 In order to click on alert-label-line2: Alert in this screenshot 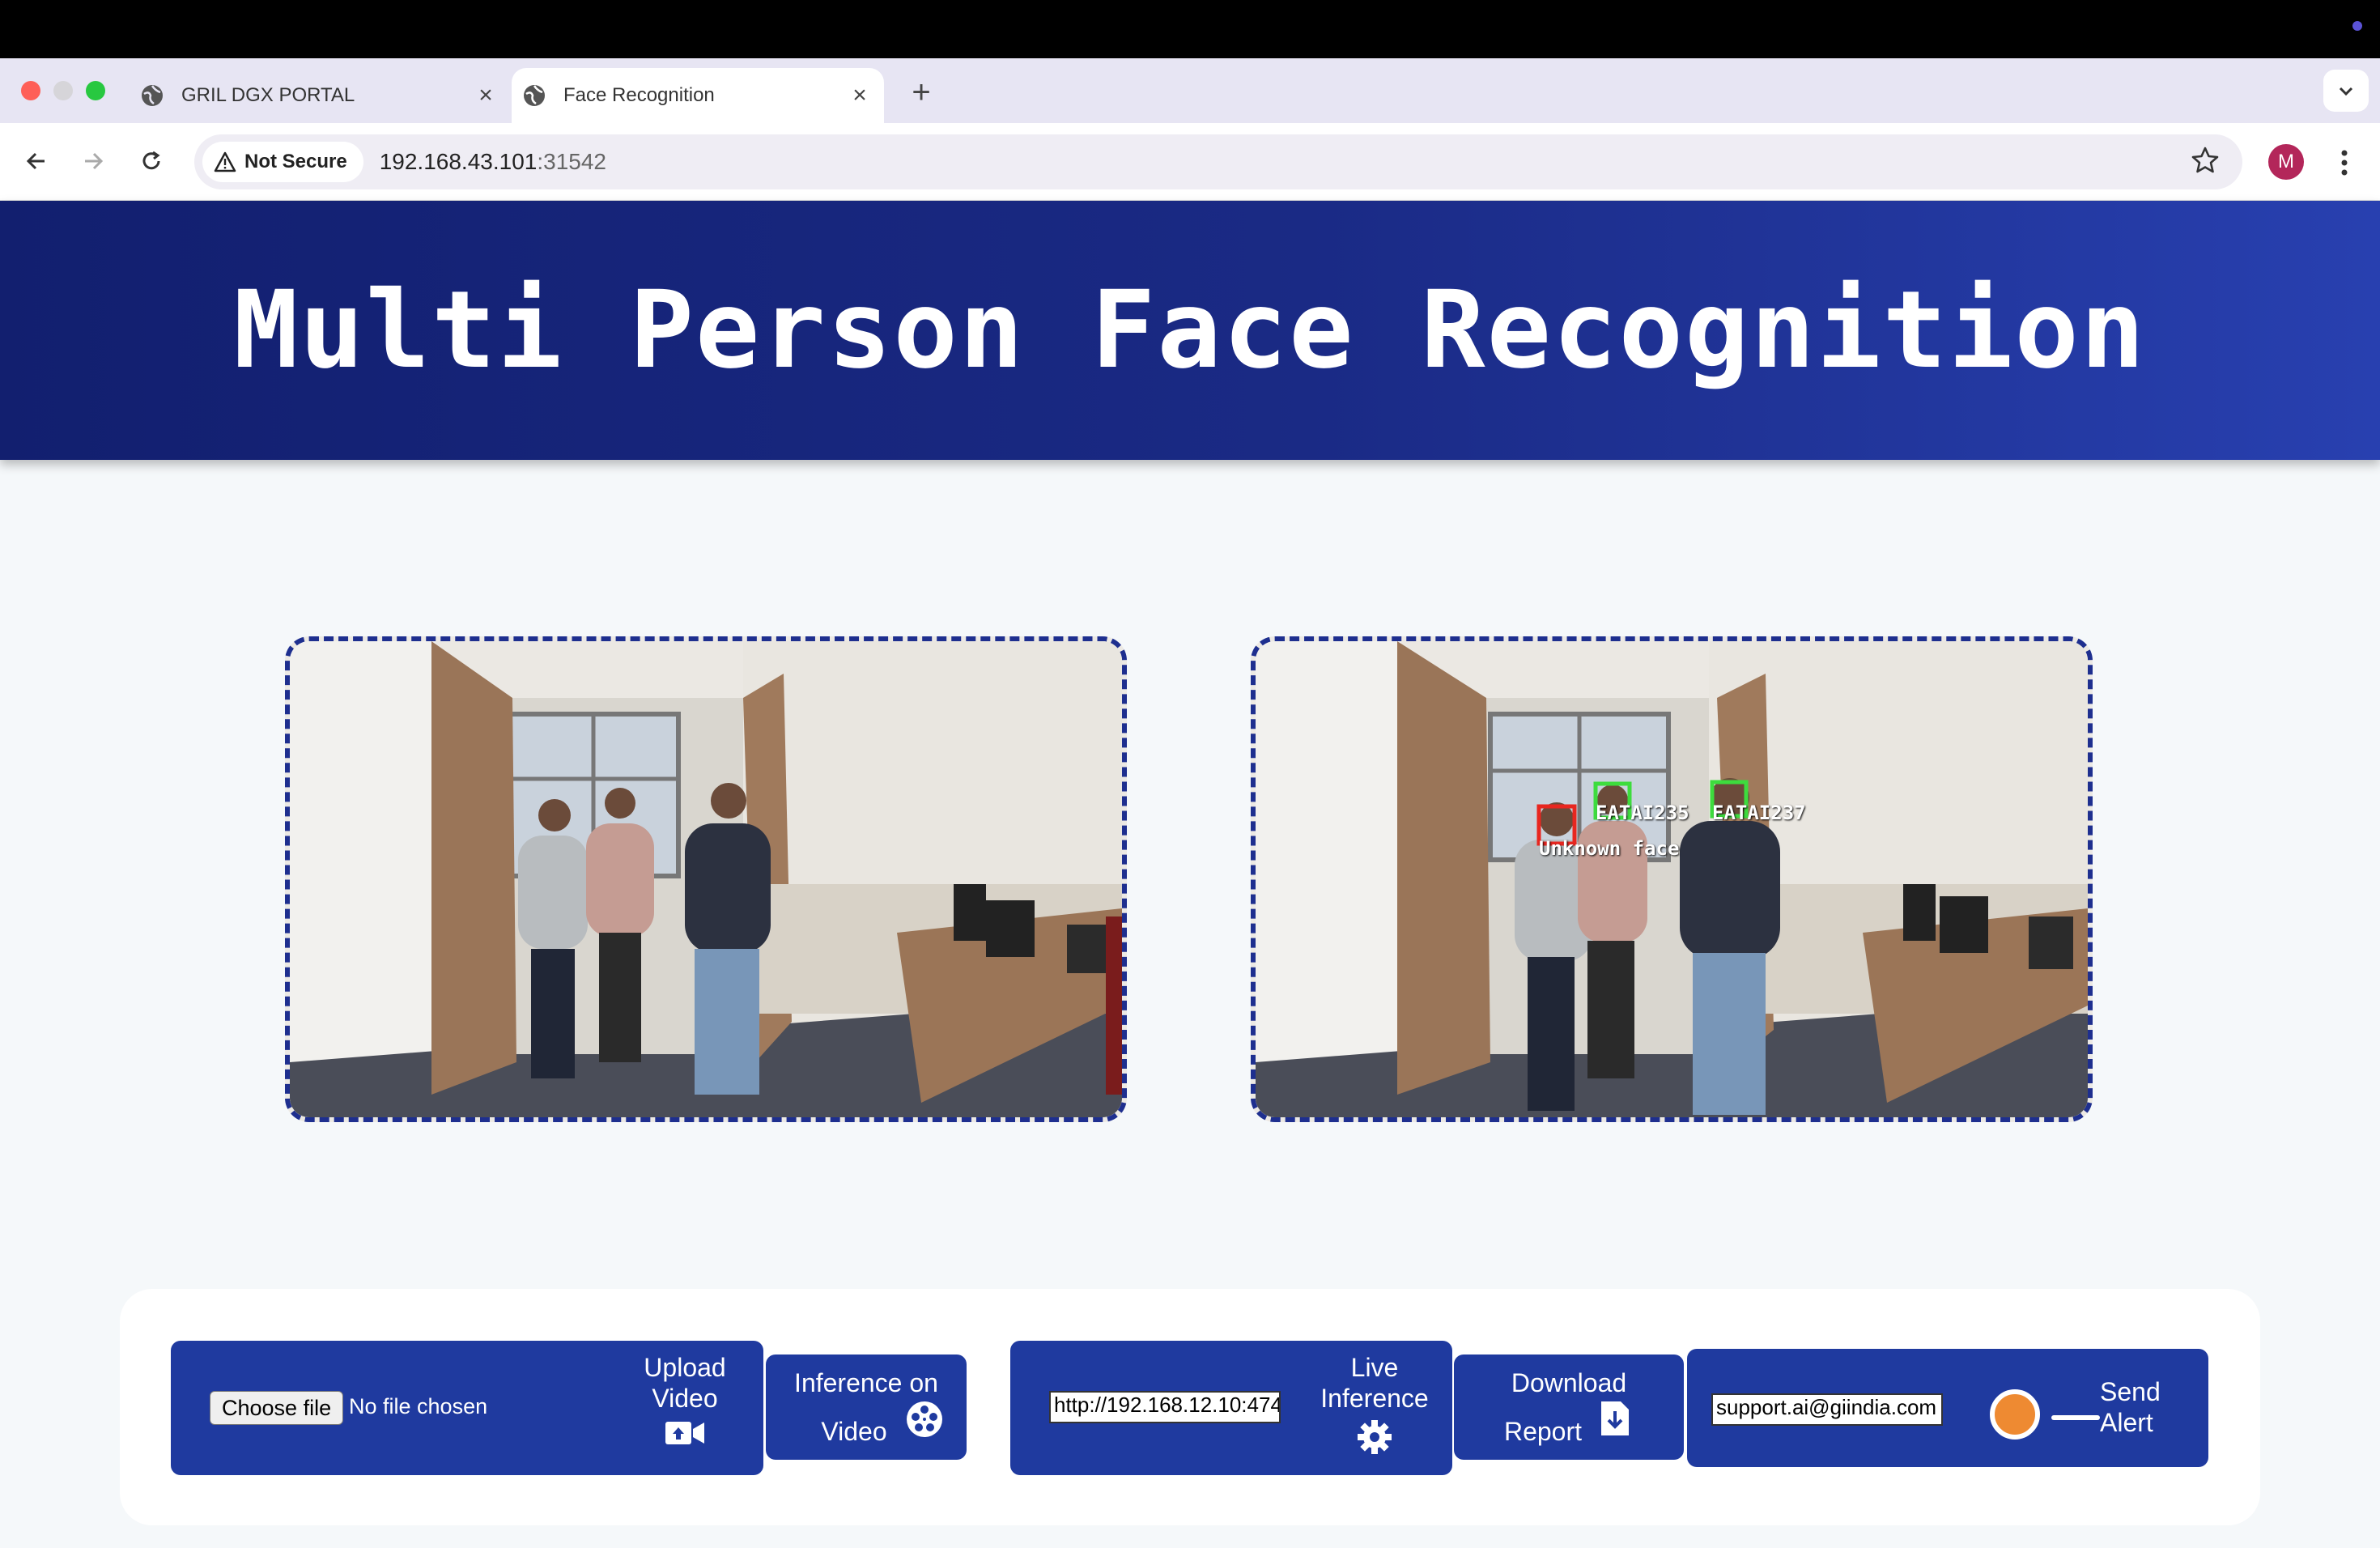, I will do `click(2126, 1422)`.